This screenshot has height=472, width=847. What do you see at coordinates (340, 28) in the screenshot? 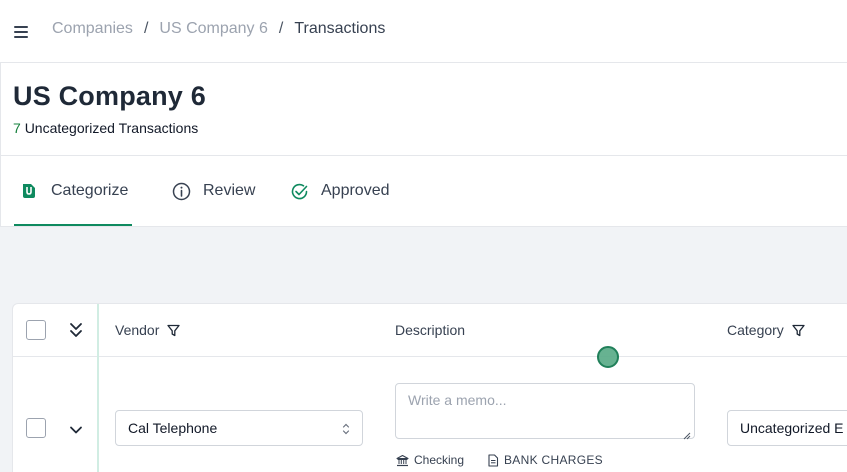
I see `breadcrumb-current: Transactions` at bounding box center [340, 28].